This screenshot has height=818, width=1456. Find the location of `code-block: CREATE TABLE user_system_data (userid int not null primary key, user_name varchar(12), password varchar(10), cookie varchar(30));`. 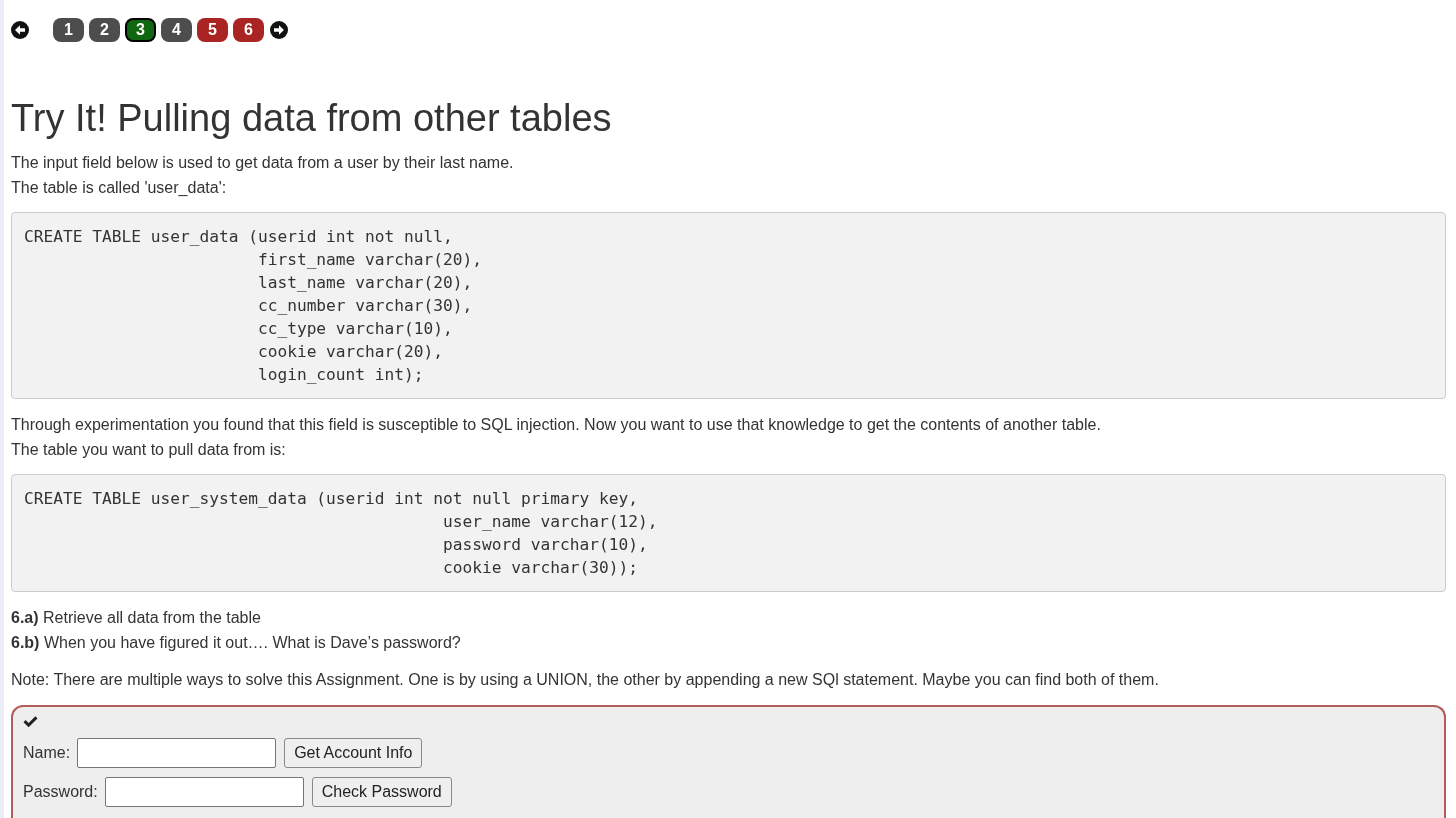

code-block: CREATE TABLE user_system_data (userid int not null primary key, user_name varchar(12), password varchar(10), cookie varchar(30)); is located at coordinates (728, 533).